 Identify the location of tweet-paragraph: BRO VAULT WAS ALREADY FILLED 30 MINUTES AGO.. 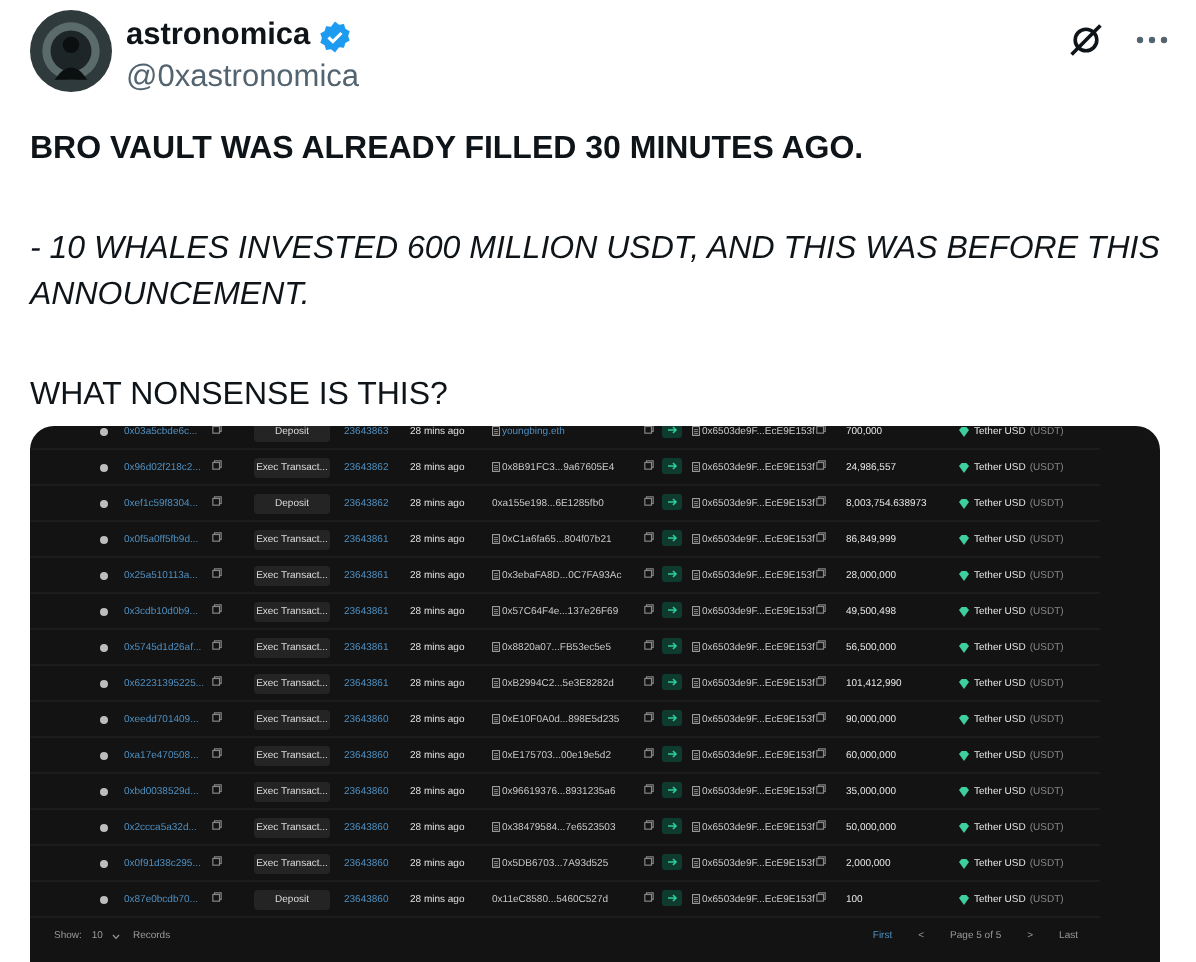
(448, 150).